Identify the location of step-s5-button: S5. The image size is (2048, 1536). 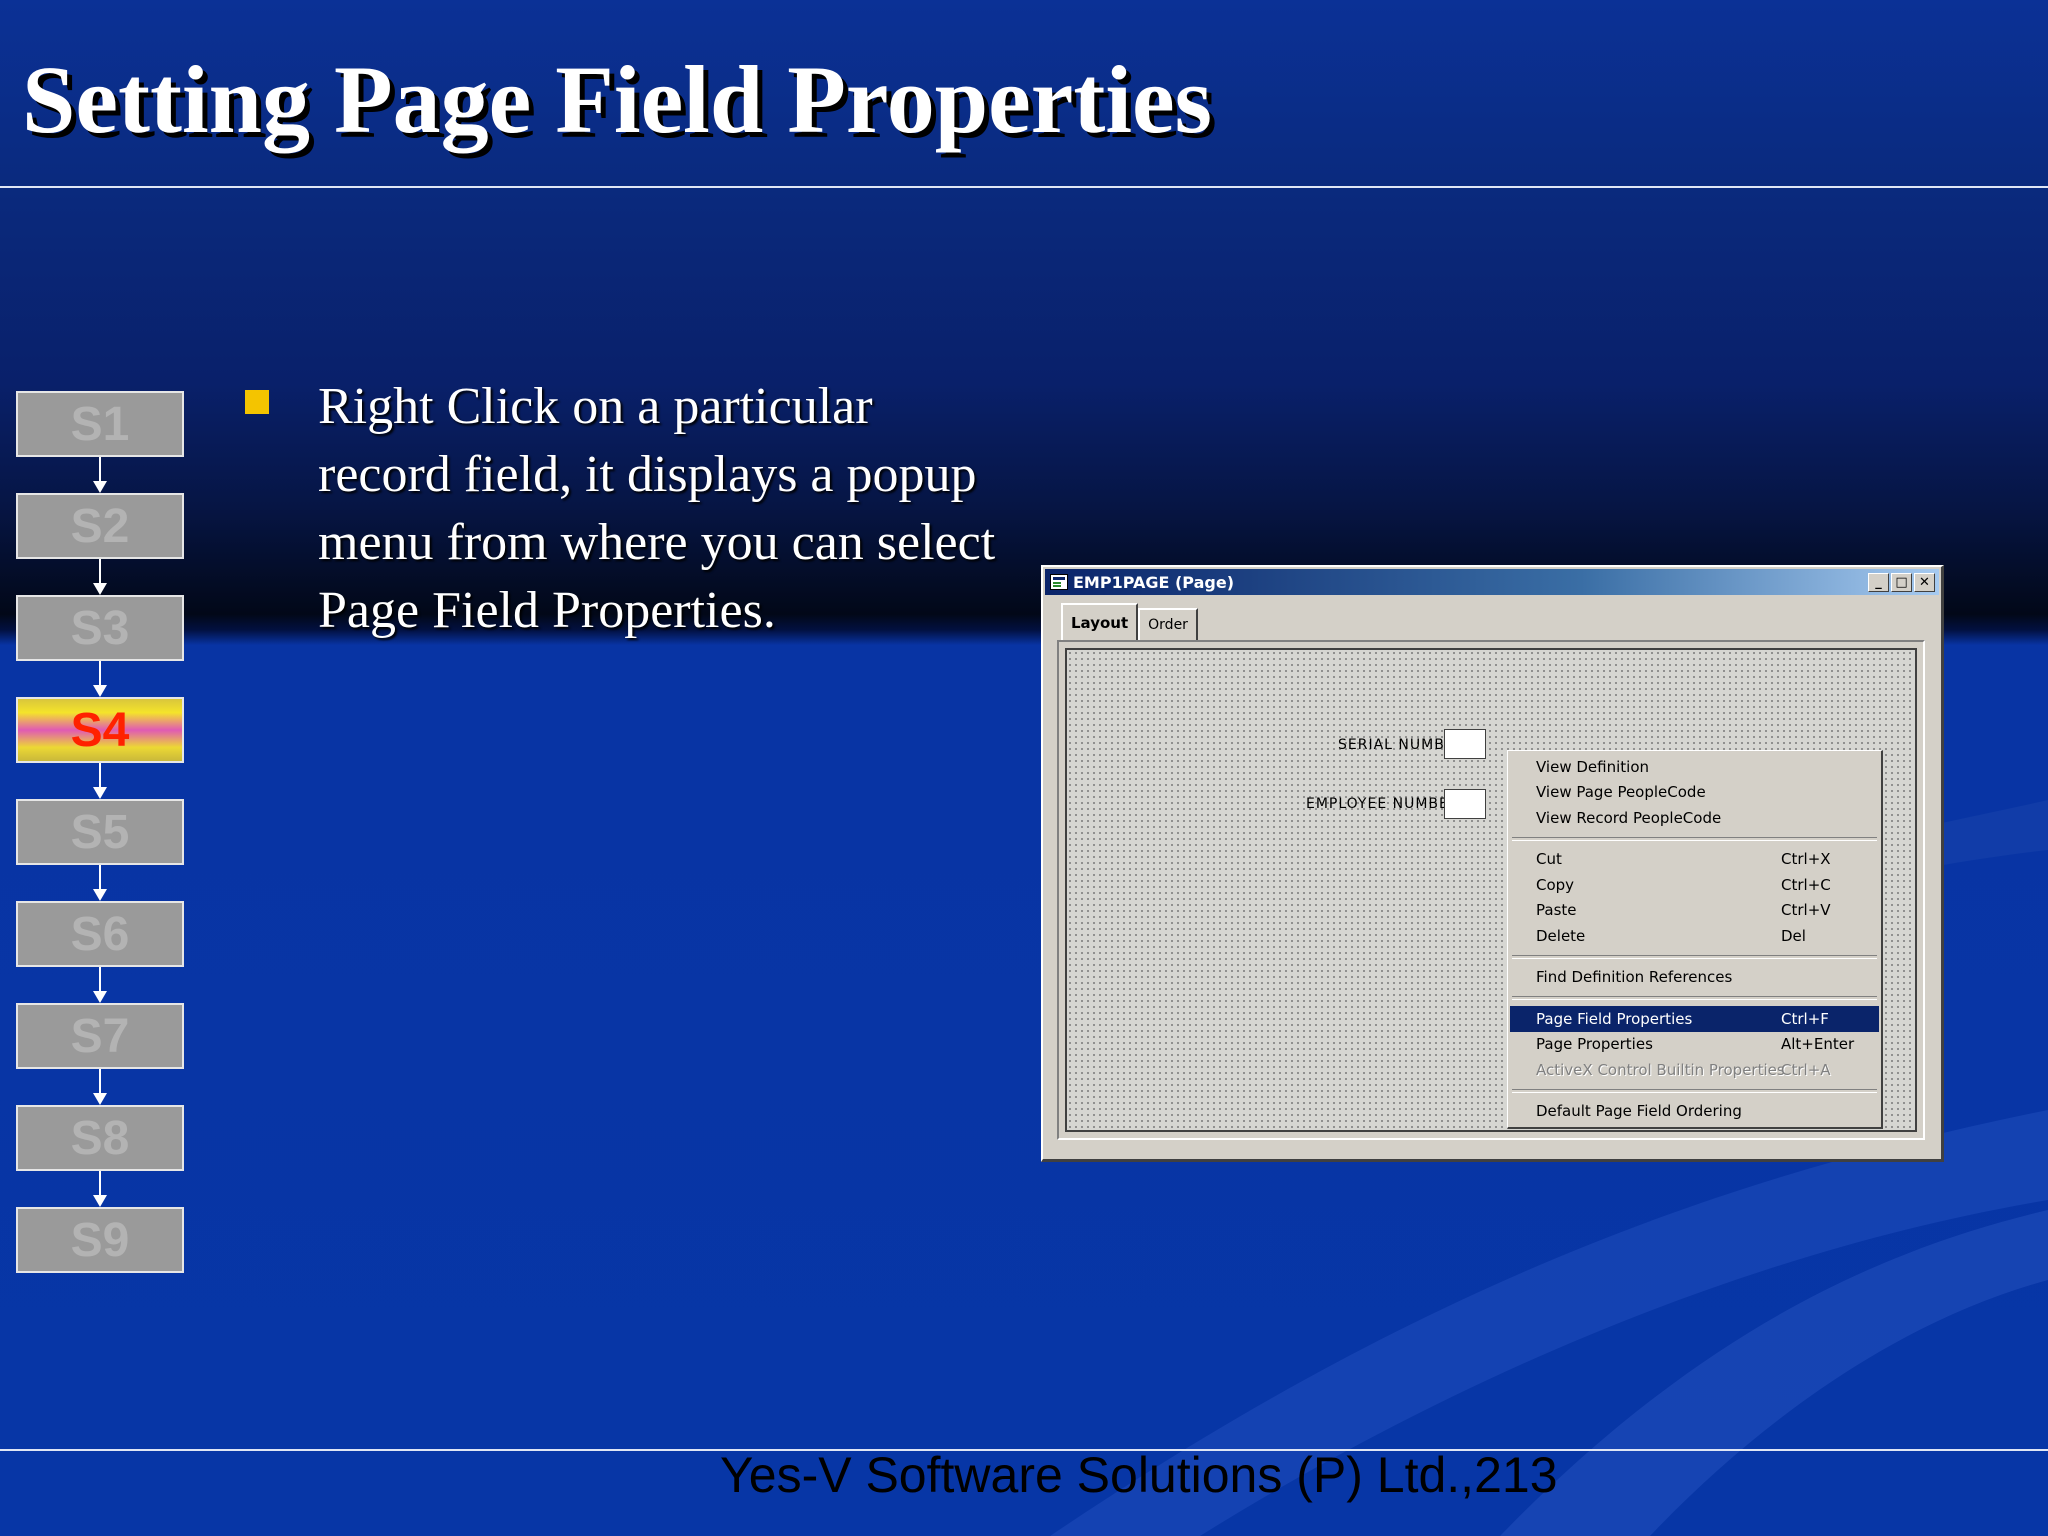
(100, 832).